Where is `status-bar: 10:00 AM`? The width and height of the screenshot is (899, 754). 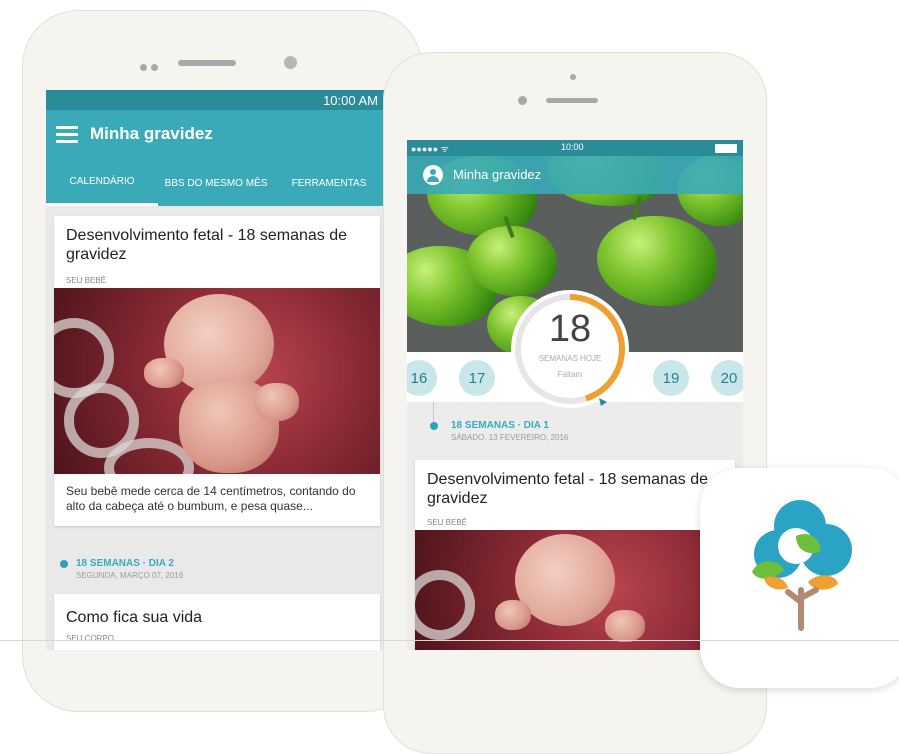
status-bar: 10:00 AM is located at coordinates (215, 100).